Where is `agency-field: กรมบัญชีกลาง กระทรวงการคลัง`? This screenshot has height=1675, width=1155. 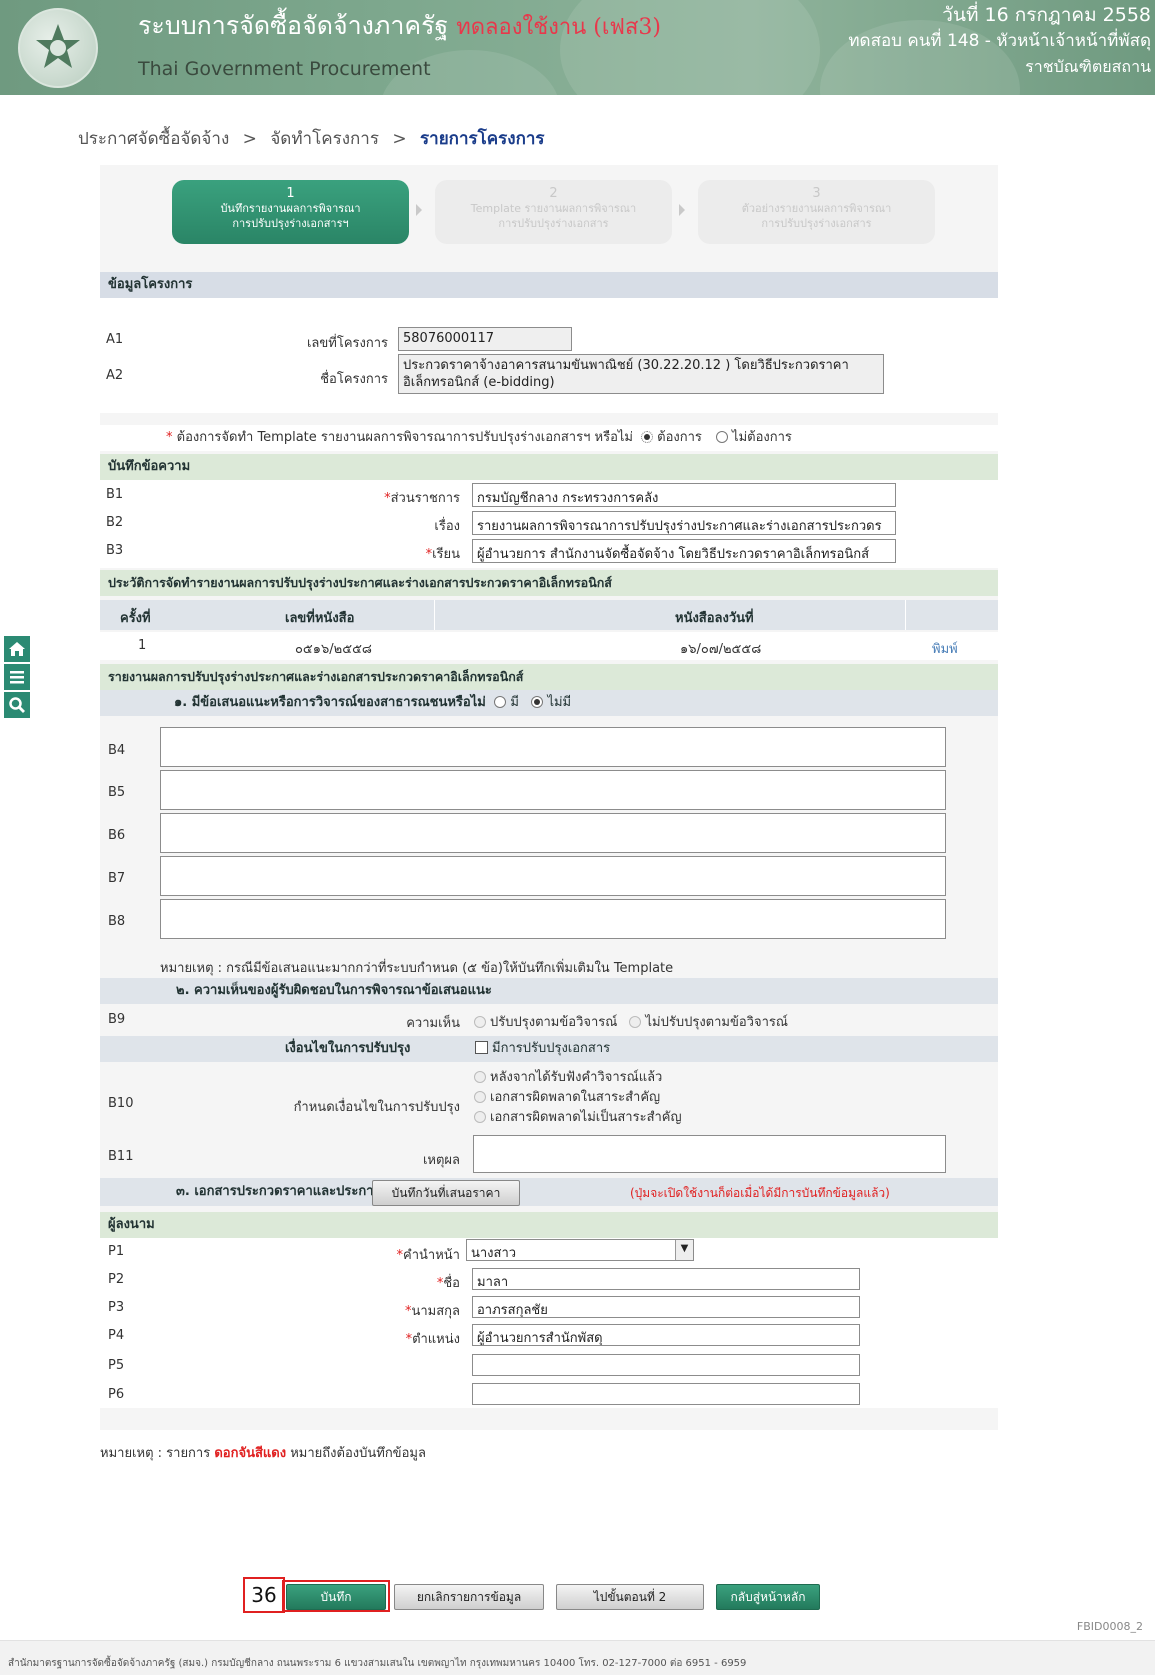 agency-field: กรมบัญชีกลาง กระทรวงการคลัง is located at coordinates (684, 495).